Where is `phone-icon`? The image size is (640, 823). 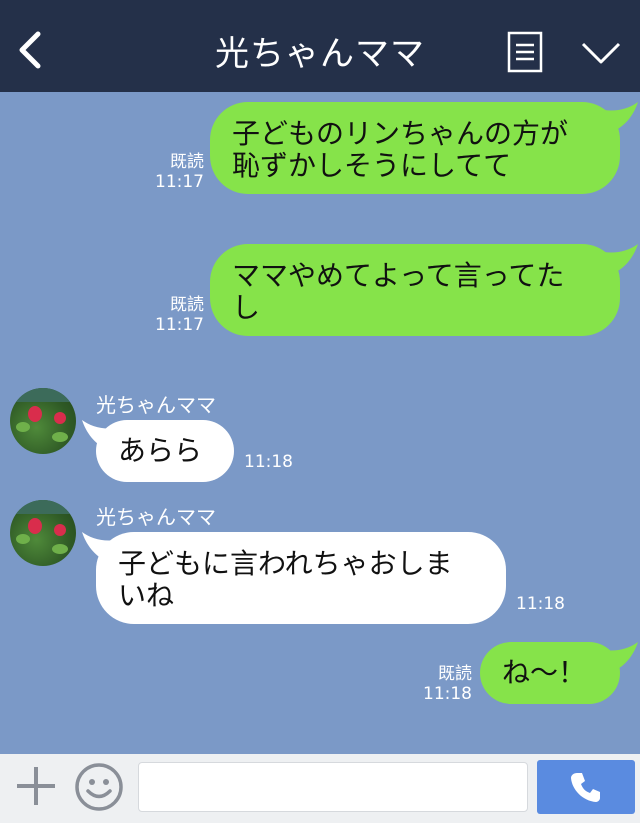
phone-icon is located at coordinates (585, 787).